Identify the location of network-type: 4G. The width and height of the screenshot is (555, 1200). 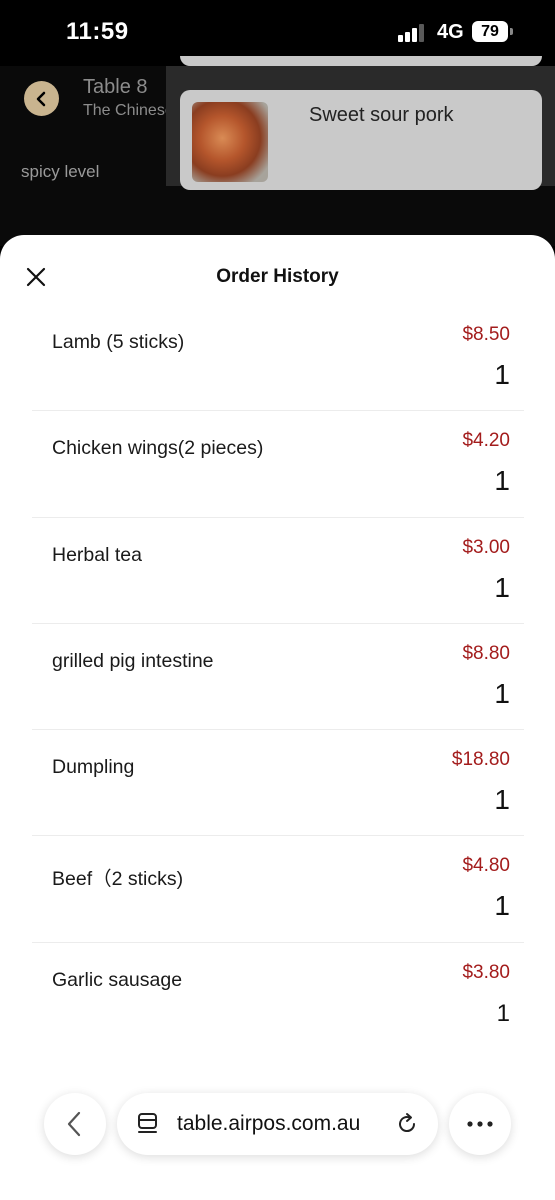
(450, 32).